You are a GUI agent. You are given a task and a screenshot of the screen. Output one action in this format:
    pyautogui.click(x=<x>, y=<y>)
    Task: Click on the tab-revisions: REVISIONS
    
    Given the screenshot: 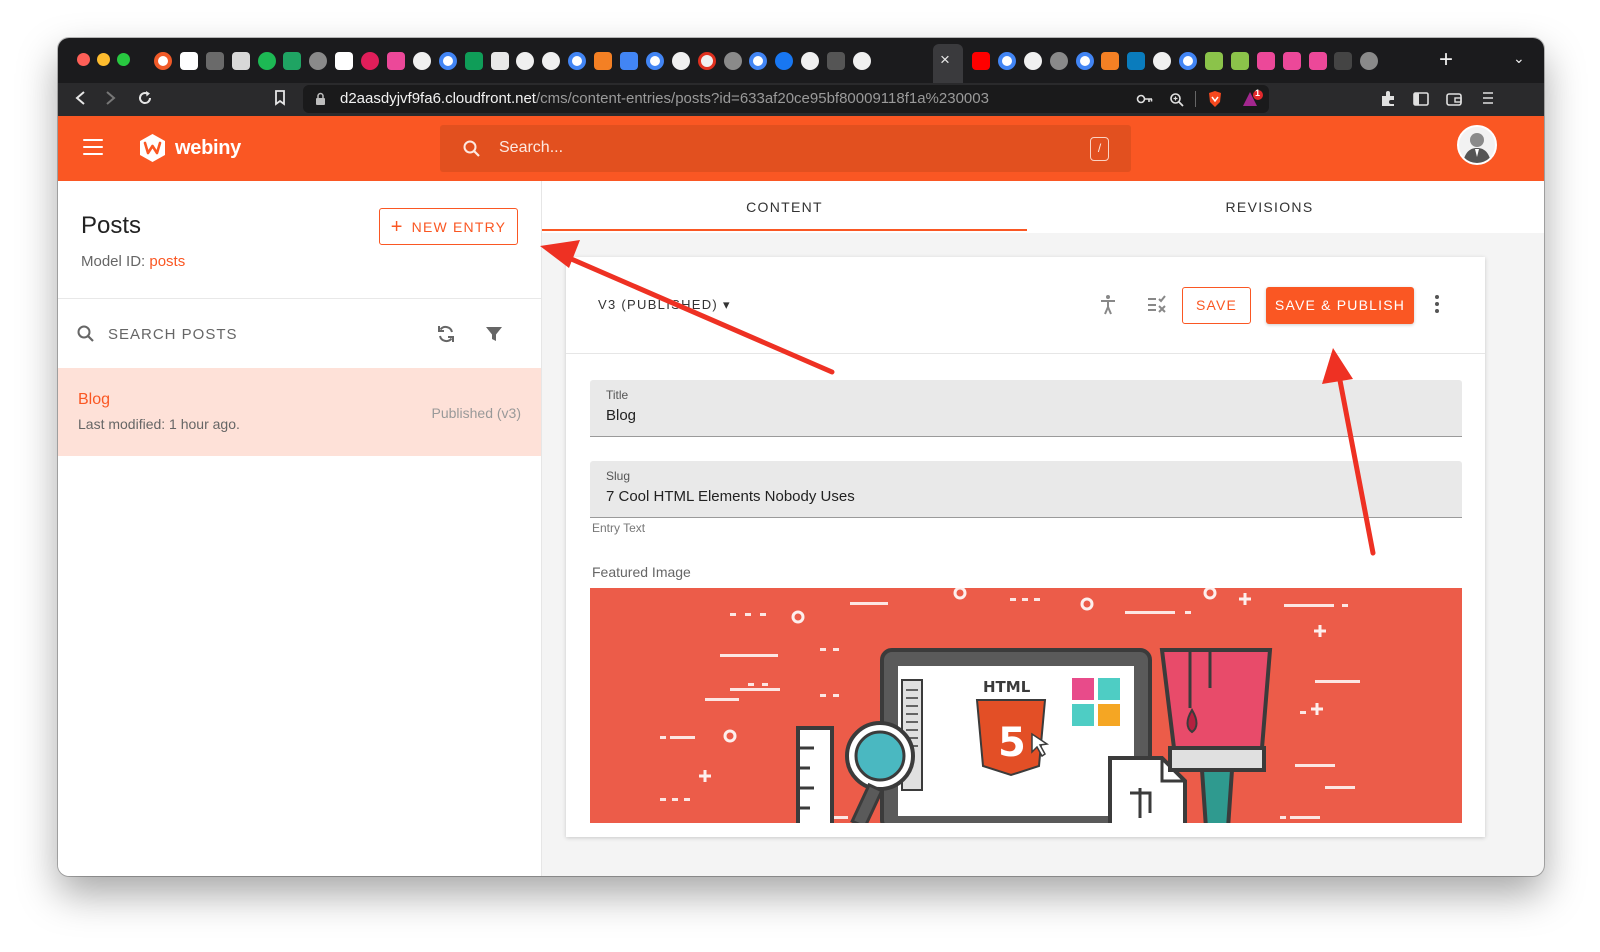 What is the action you would take?
    pyautogui.click(x=1269, y=207)
    